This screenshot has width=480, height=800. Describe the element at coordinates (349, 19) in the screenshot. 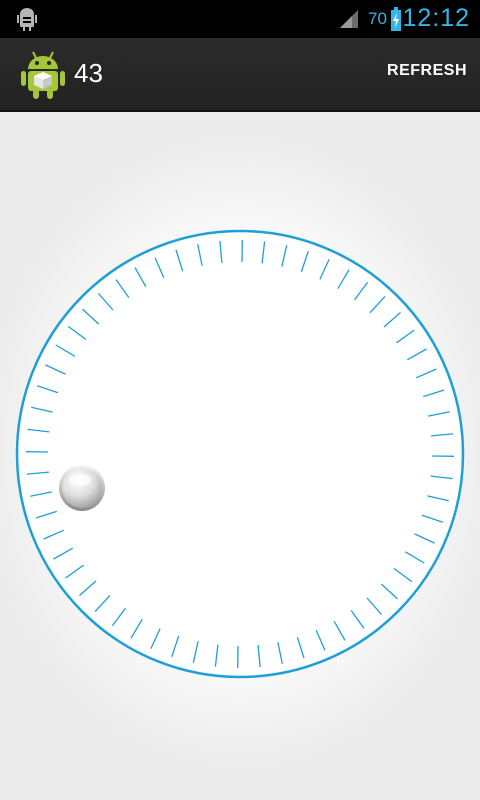

I see `signal-icon` at that location.